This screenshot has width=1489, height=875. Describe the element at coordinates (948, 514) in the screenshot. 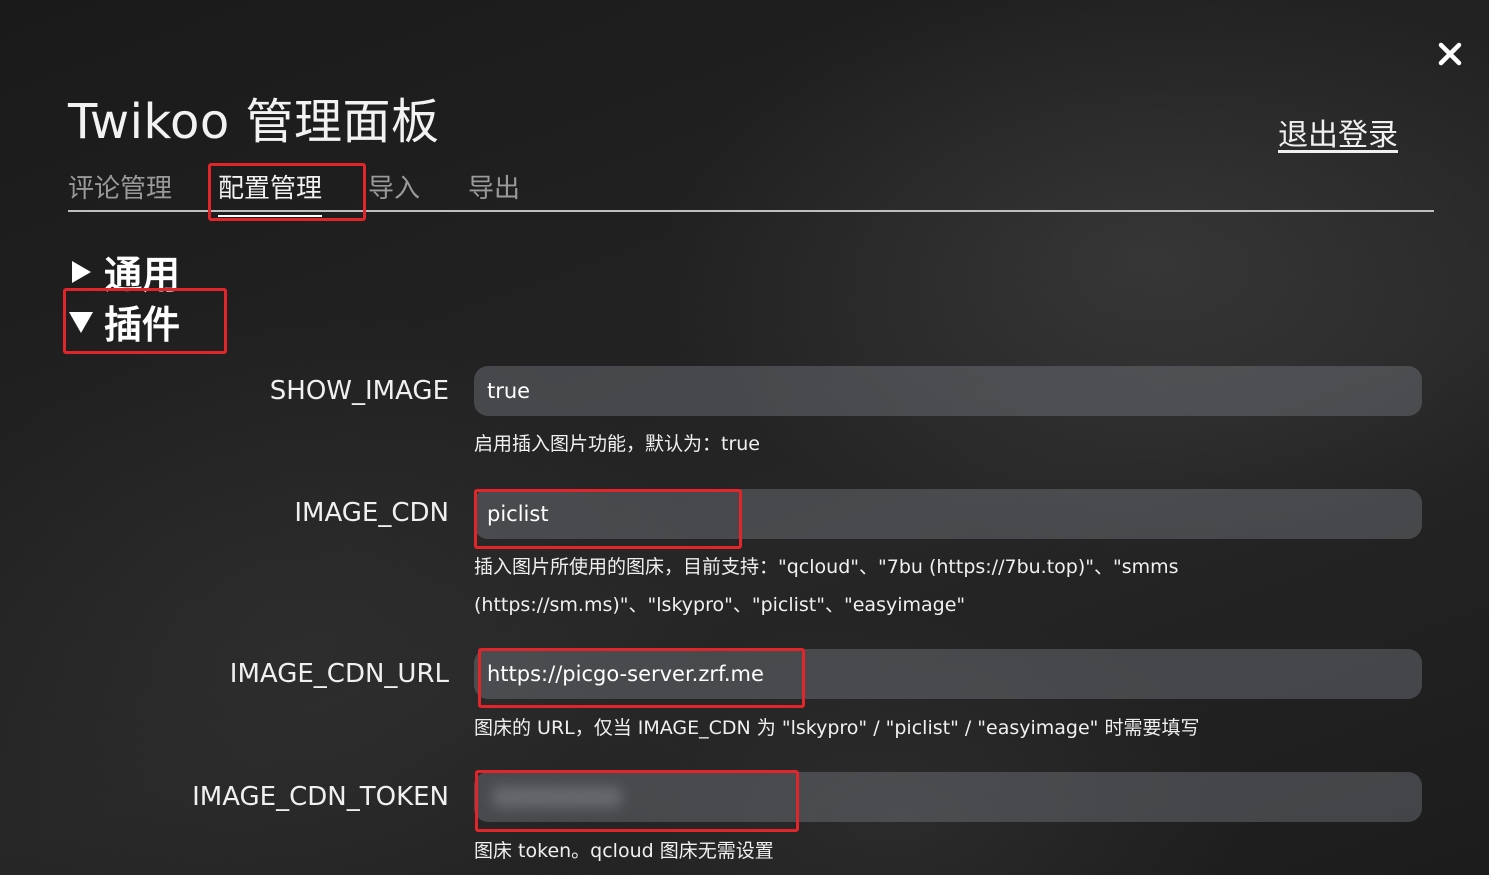

I see `image-cdn-input` at that location.